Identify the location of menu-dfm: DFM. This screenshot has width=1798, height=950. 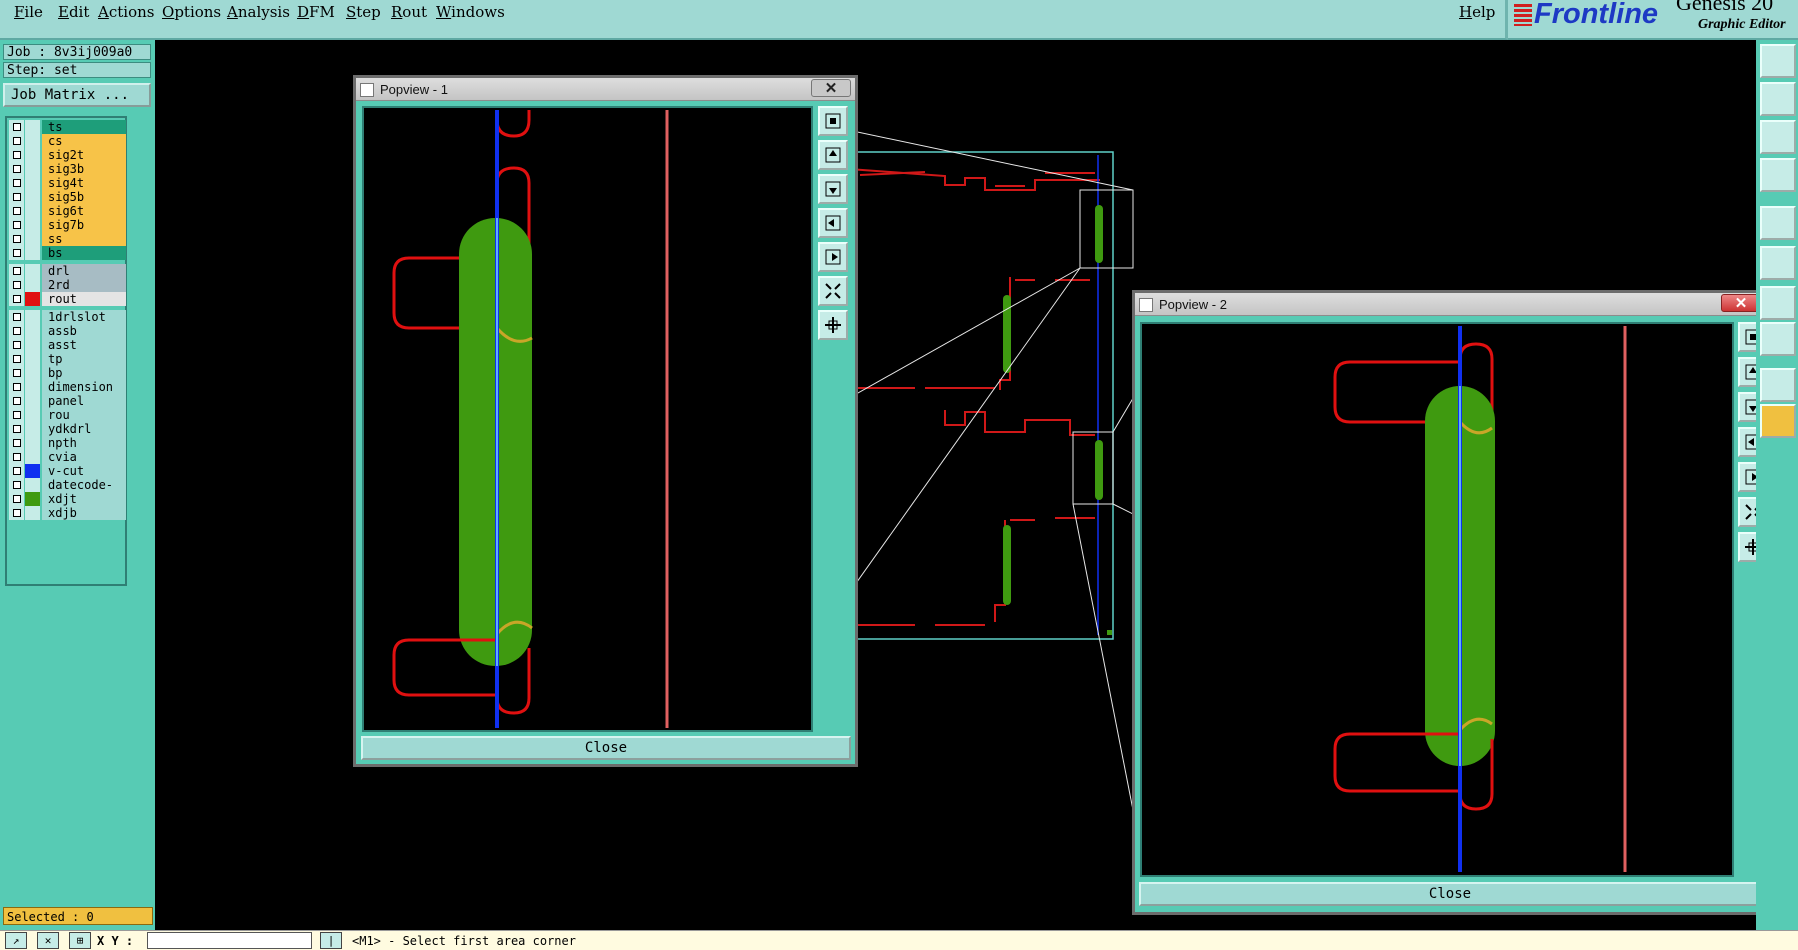
(316, 12).